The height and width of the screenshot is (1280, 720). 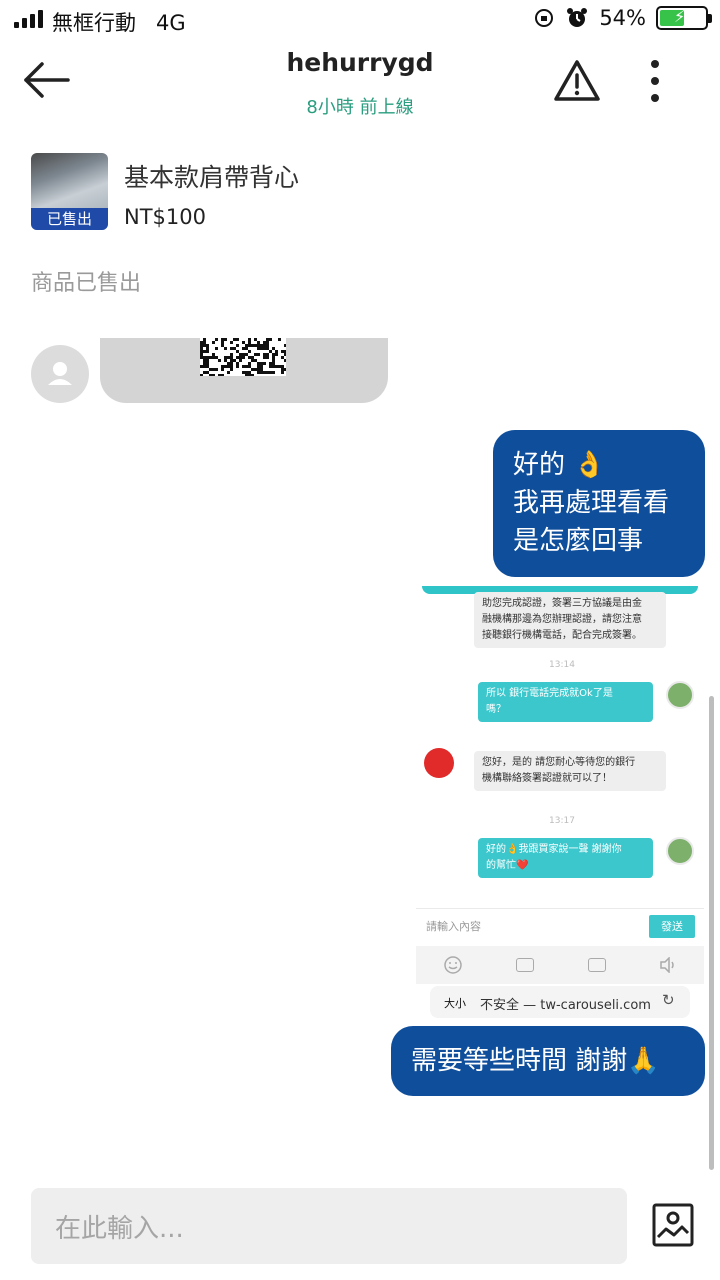 I want to click on orientation-lock-icon, so click(x=544, y=18).